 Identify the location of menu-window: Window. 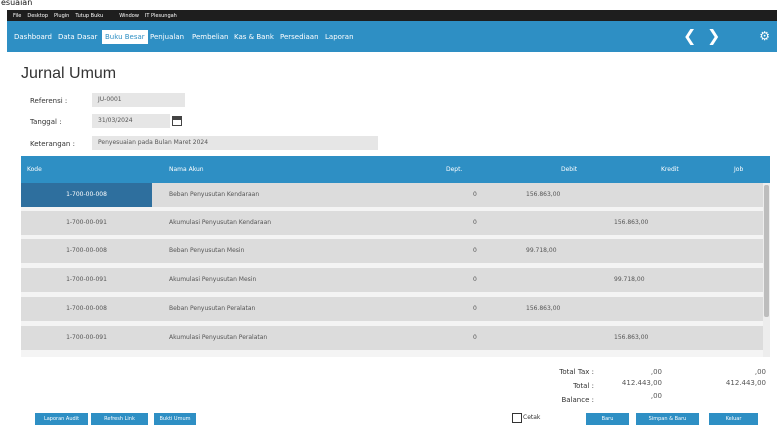
(129, 16).